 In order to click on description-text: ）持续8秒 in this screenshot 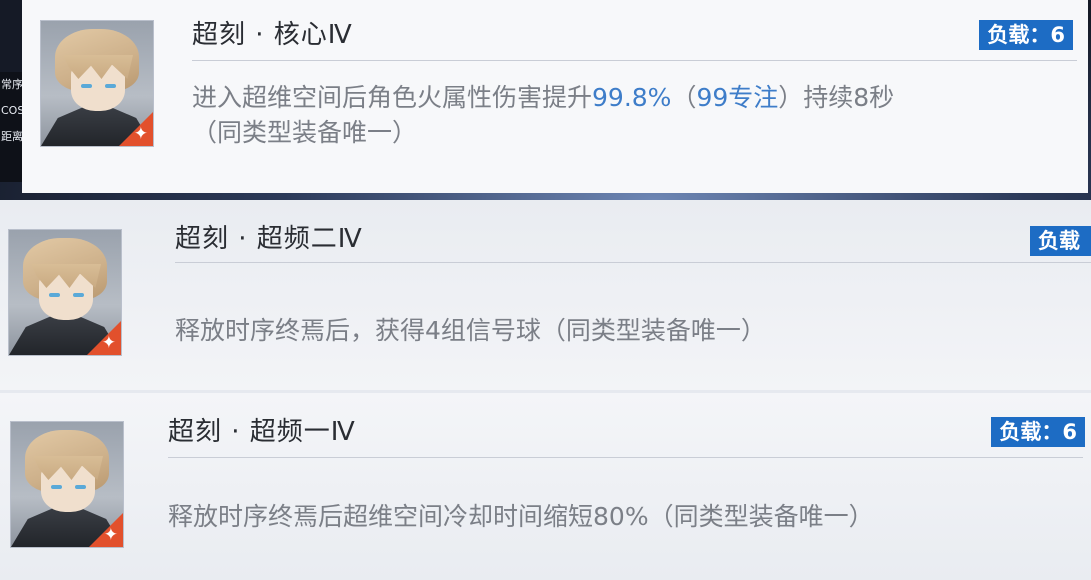, I will do `click(836, 97)`.